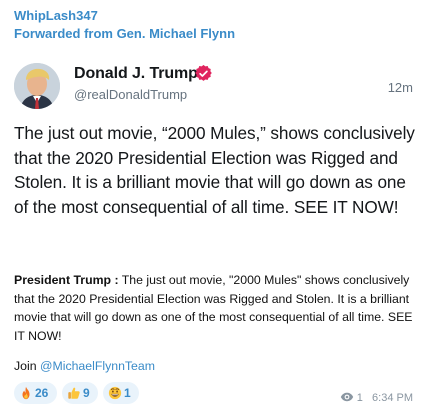 The image size is (427, 412). I want to click on eye-icon, so click(346, 397).